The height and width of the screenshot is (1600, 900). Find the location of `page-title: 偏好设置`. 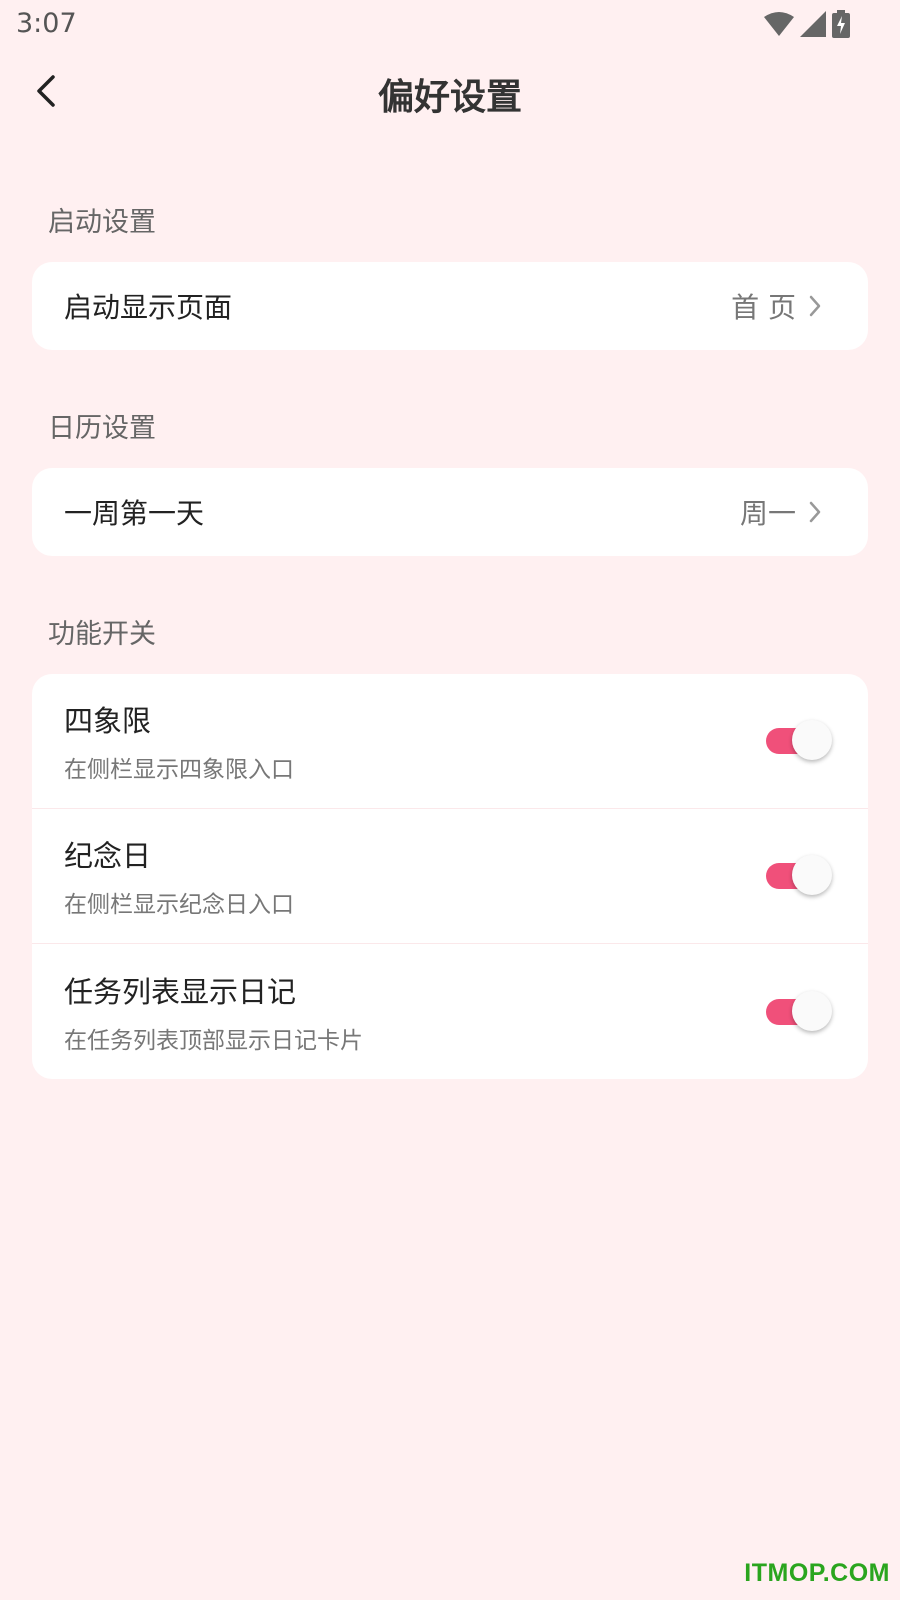

page-title: 偏好设置 is located at coordinates (449, 97).